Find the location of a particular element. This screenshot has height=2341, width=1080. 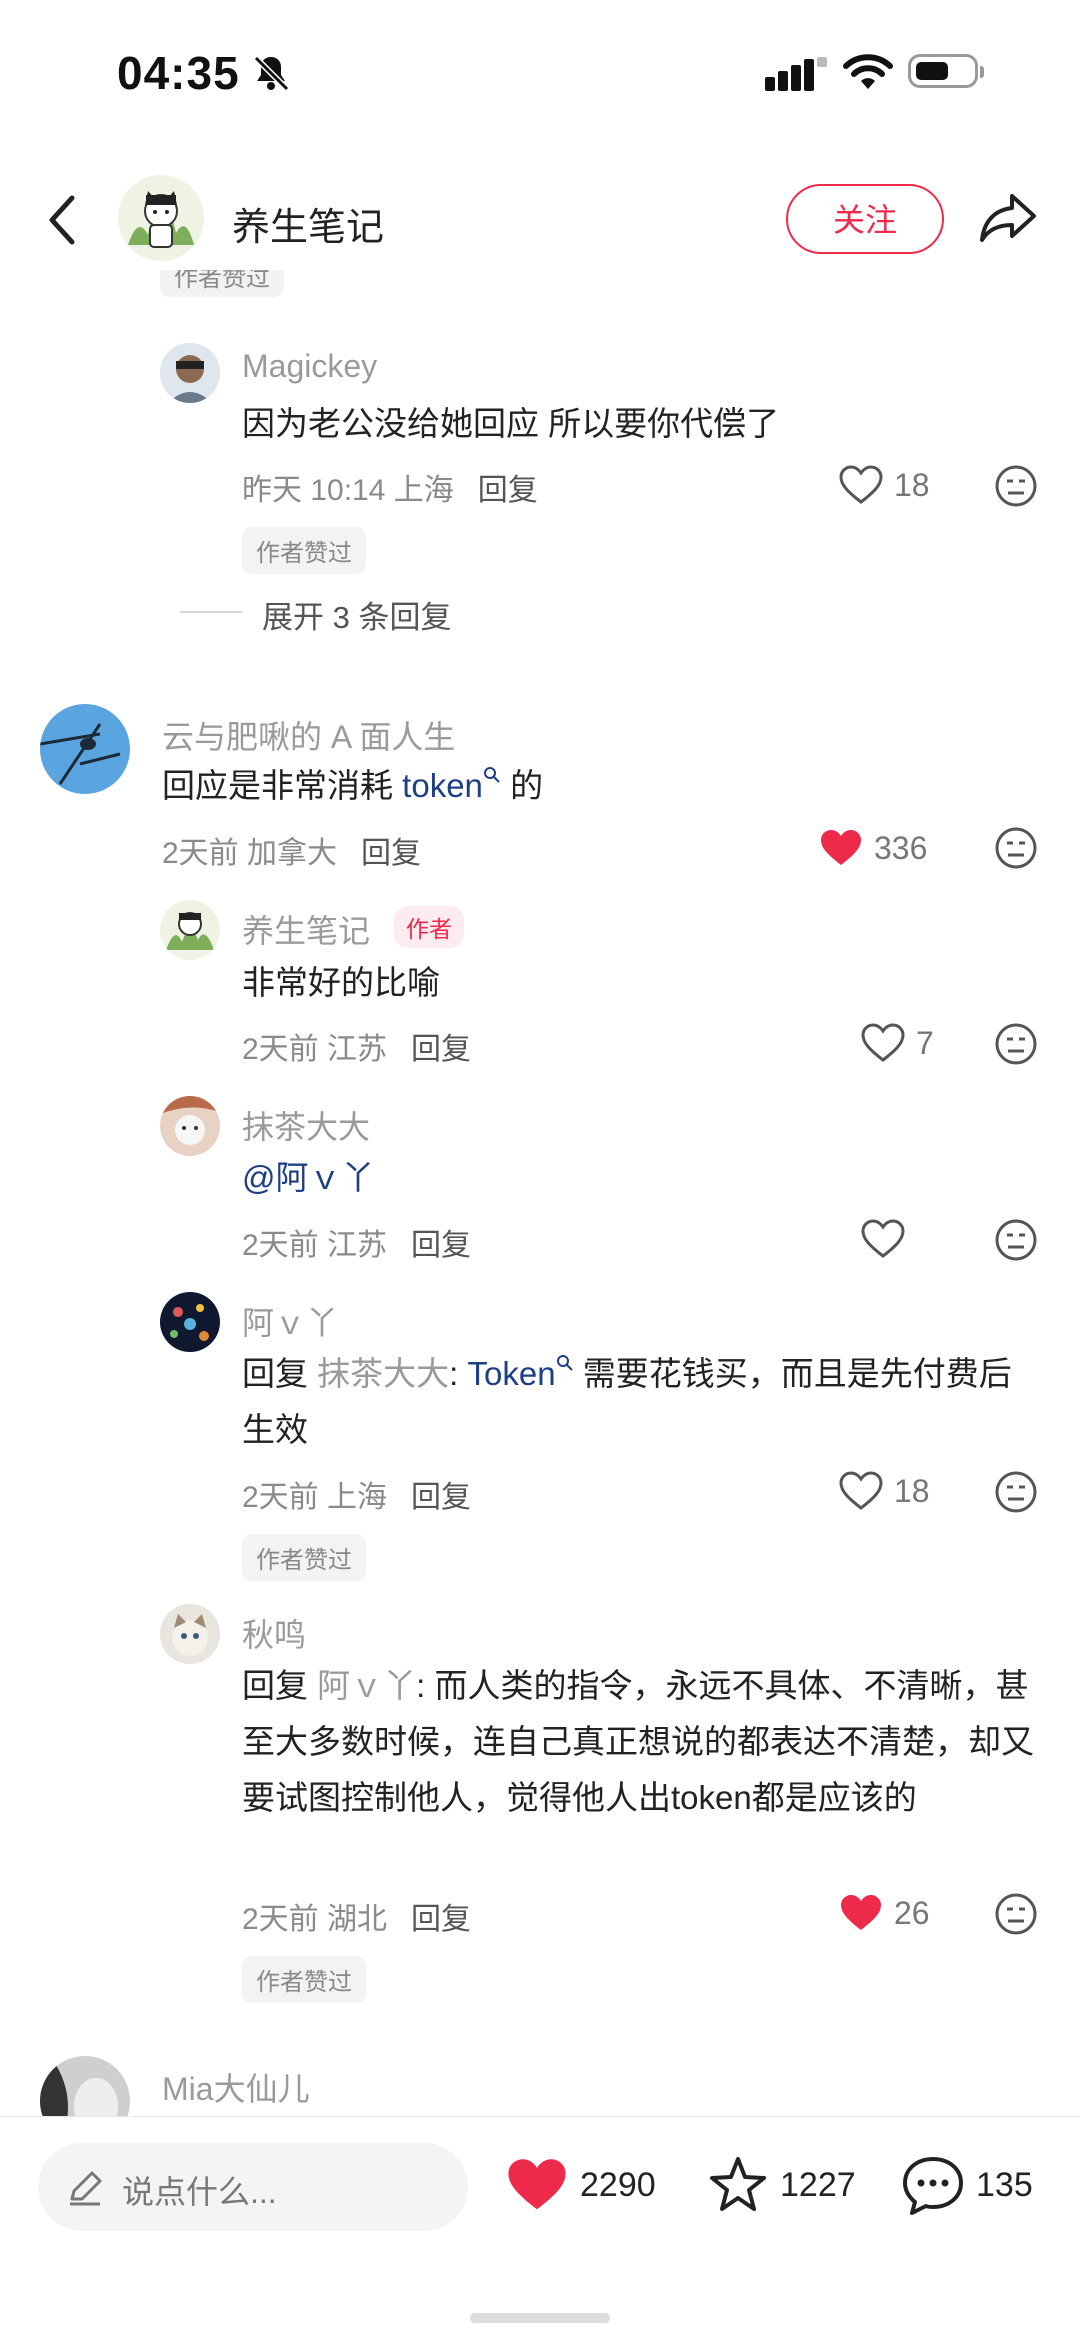

follow-button: 关注 is located at coordinates (865, 219).